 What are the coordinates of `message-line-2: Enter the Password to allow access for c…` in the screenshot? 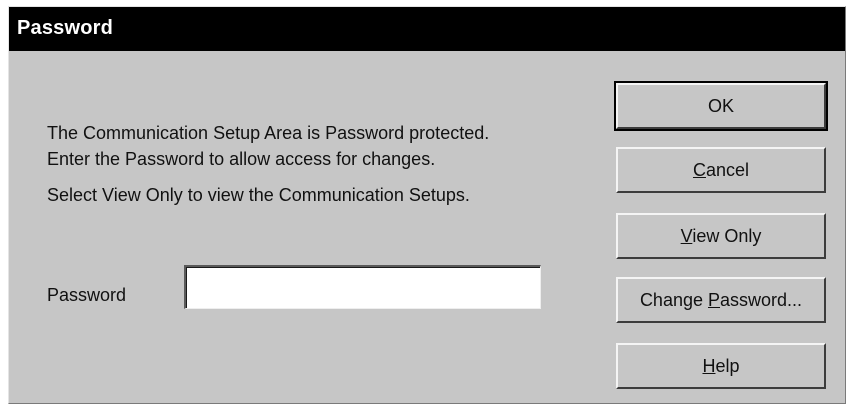 It's located at (241, 159).